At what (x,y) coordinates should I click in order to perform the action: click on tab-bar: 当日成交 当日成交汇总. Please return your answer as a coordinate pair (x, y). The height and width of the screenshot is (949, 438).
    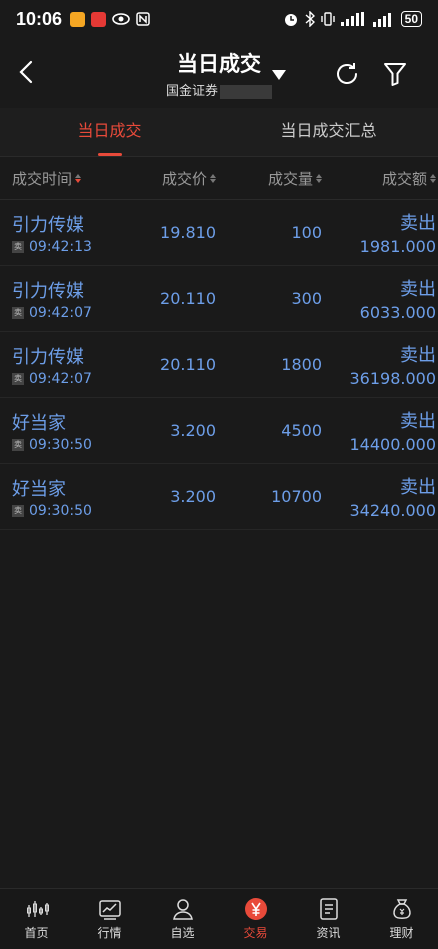
    Looking at the image, I should click on (219, 132).